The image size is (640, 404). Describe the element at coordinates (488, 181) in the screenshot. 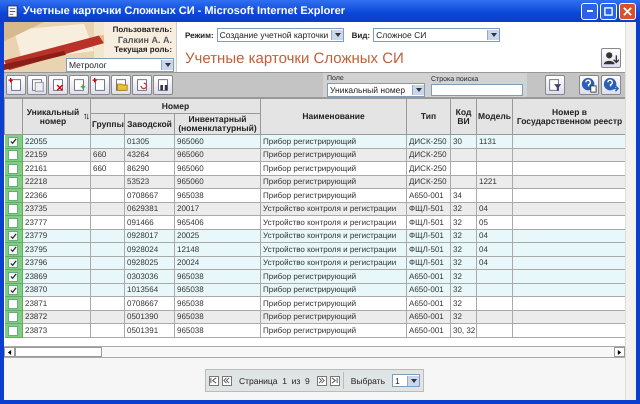

I see `table-cell: 1221` at that location.